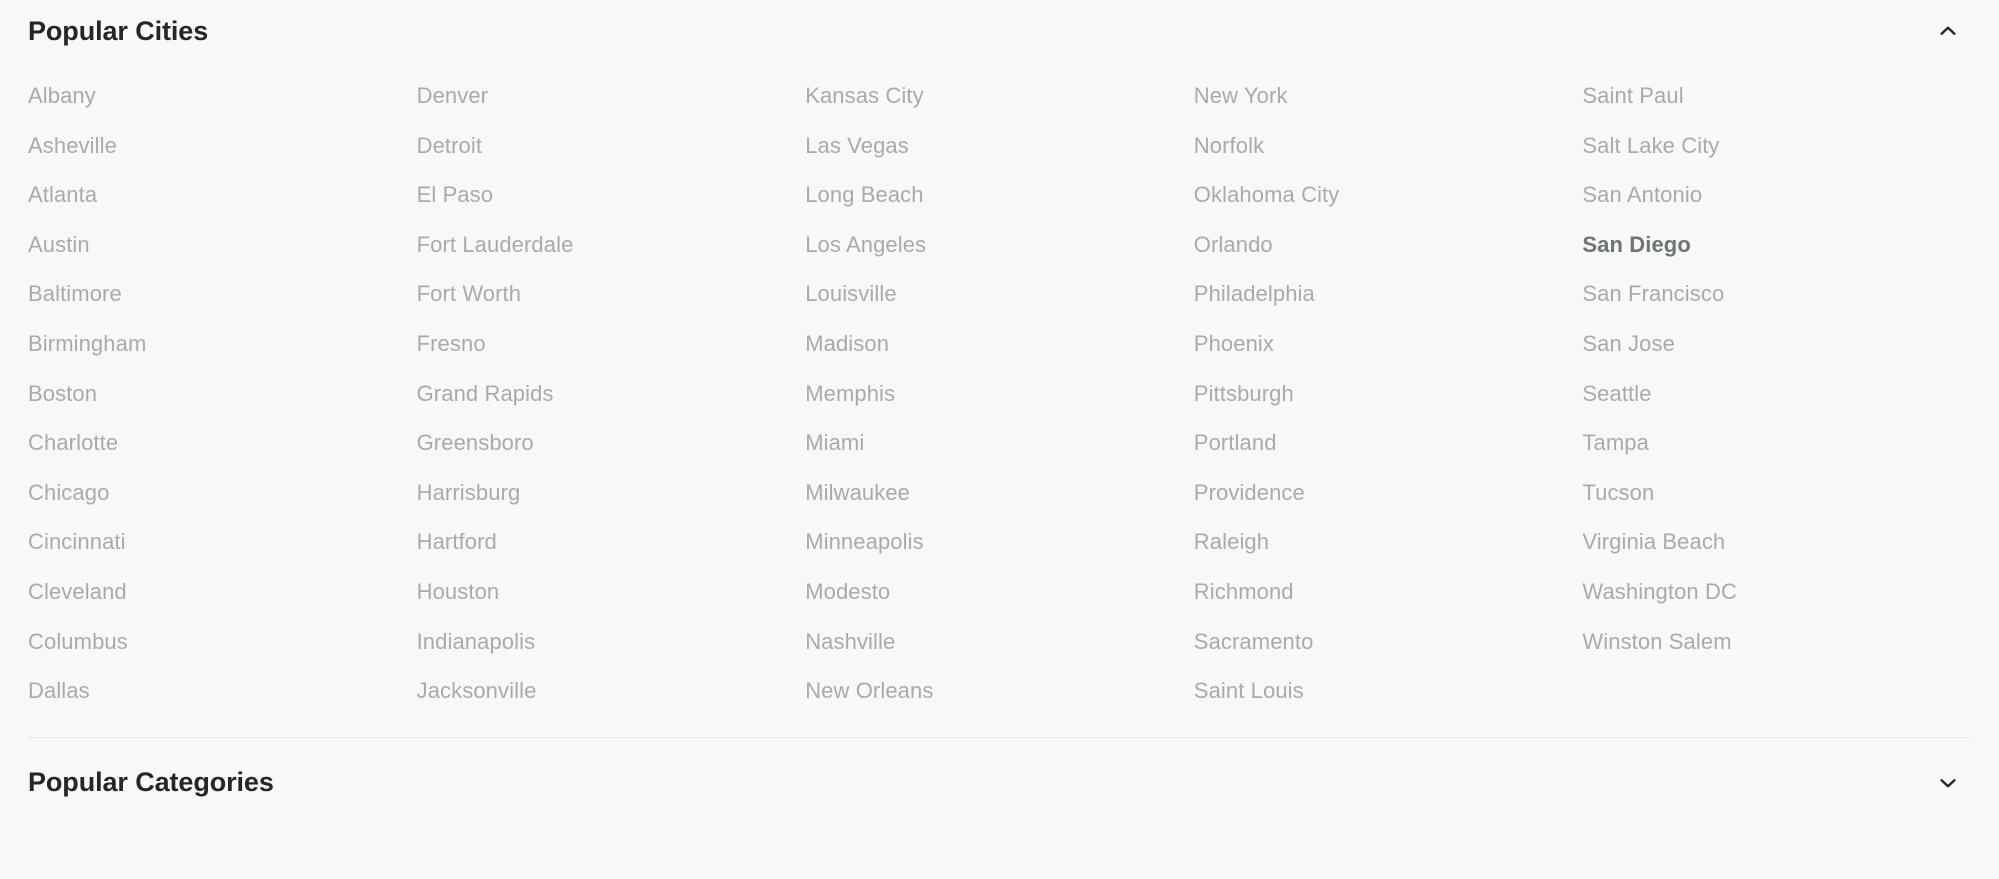 Image resolution: width=1999 pixels, height=879 pixels. I want to click on city-link: Louisville, so click(999, 294).